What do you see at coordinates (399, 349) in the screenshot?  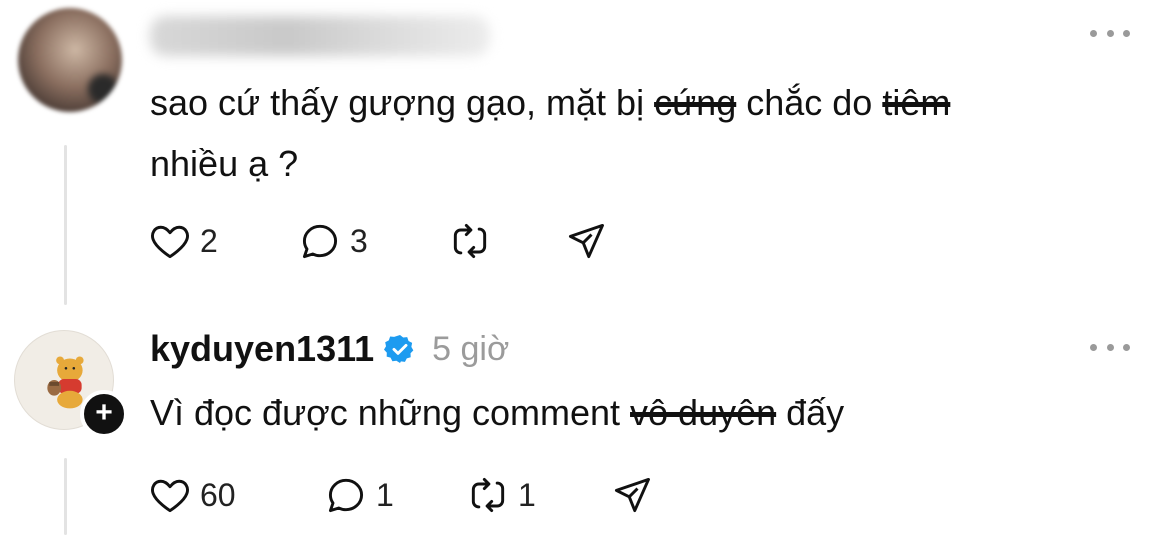 I see `verified-badge-icon` at bounding box center [399, 349].